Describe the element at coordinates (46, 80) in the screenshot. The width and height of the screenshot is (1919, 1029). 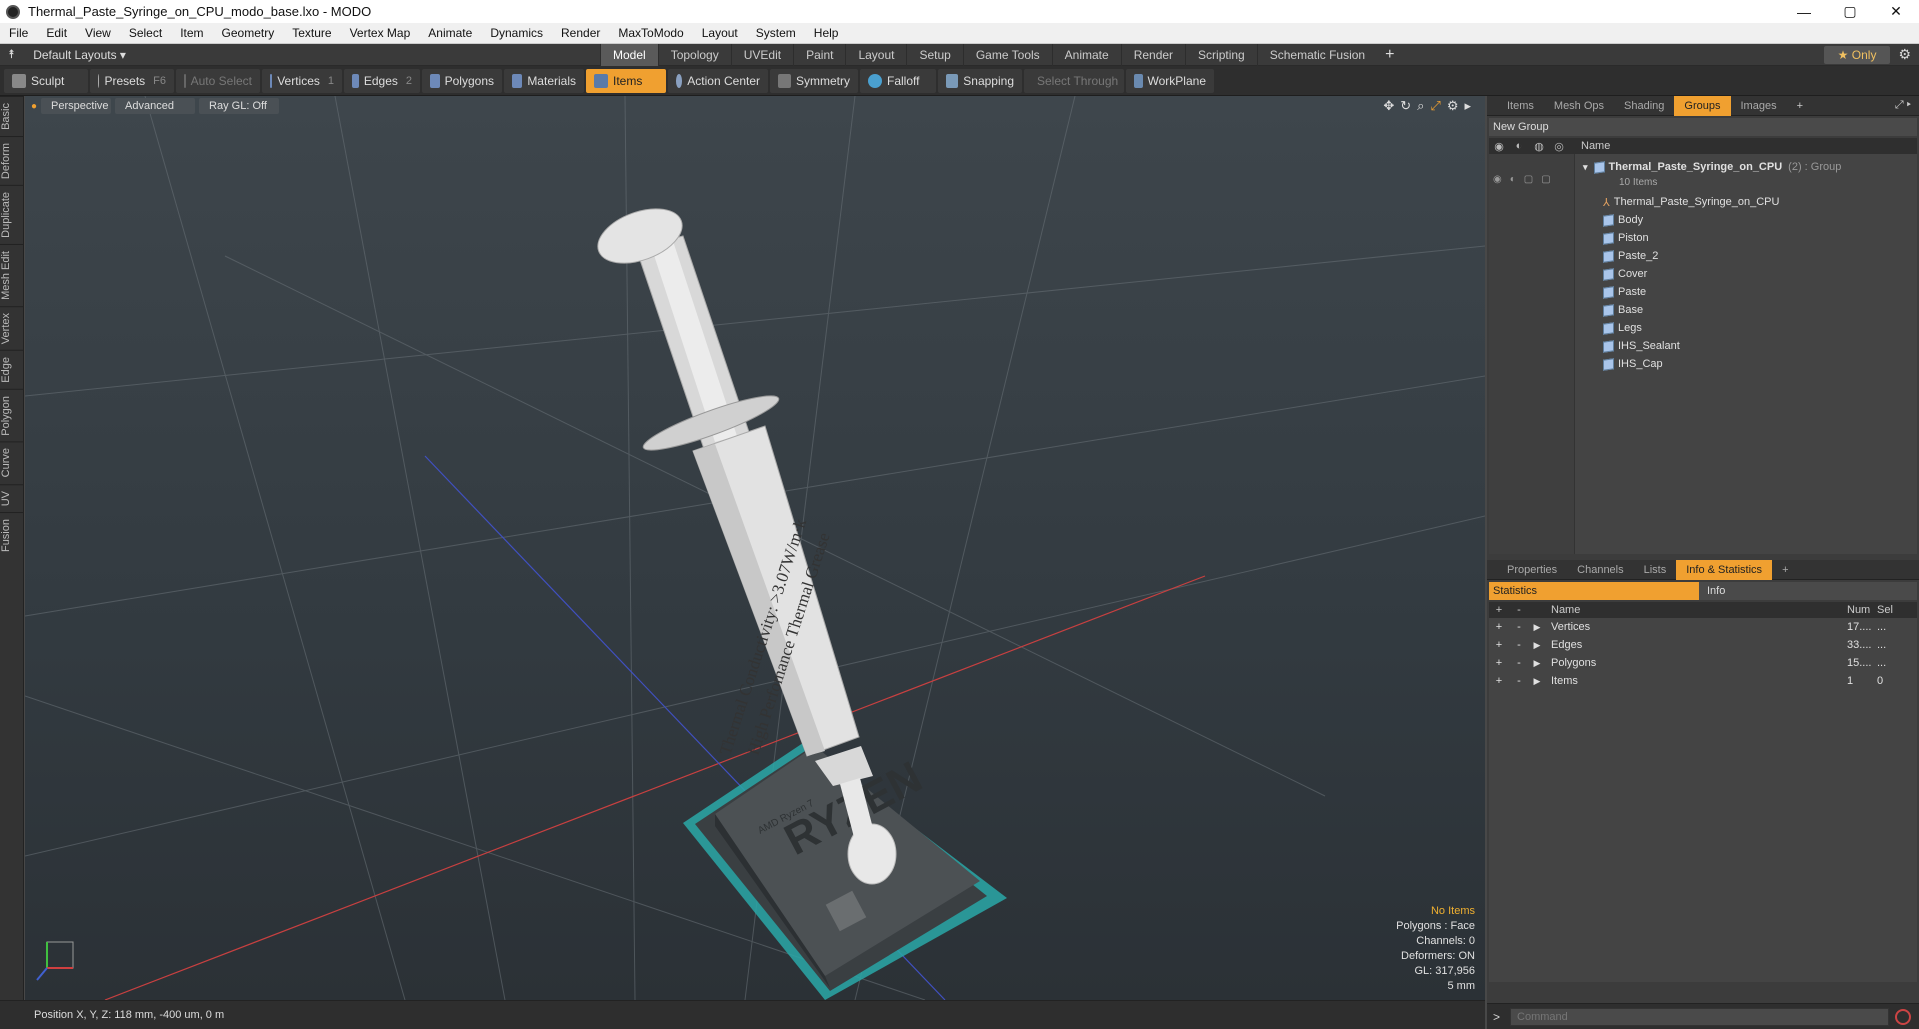
I see `sculpt-button: Sculpt` at that location.